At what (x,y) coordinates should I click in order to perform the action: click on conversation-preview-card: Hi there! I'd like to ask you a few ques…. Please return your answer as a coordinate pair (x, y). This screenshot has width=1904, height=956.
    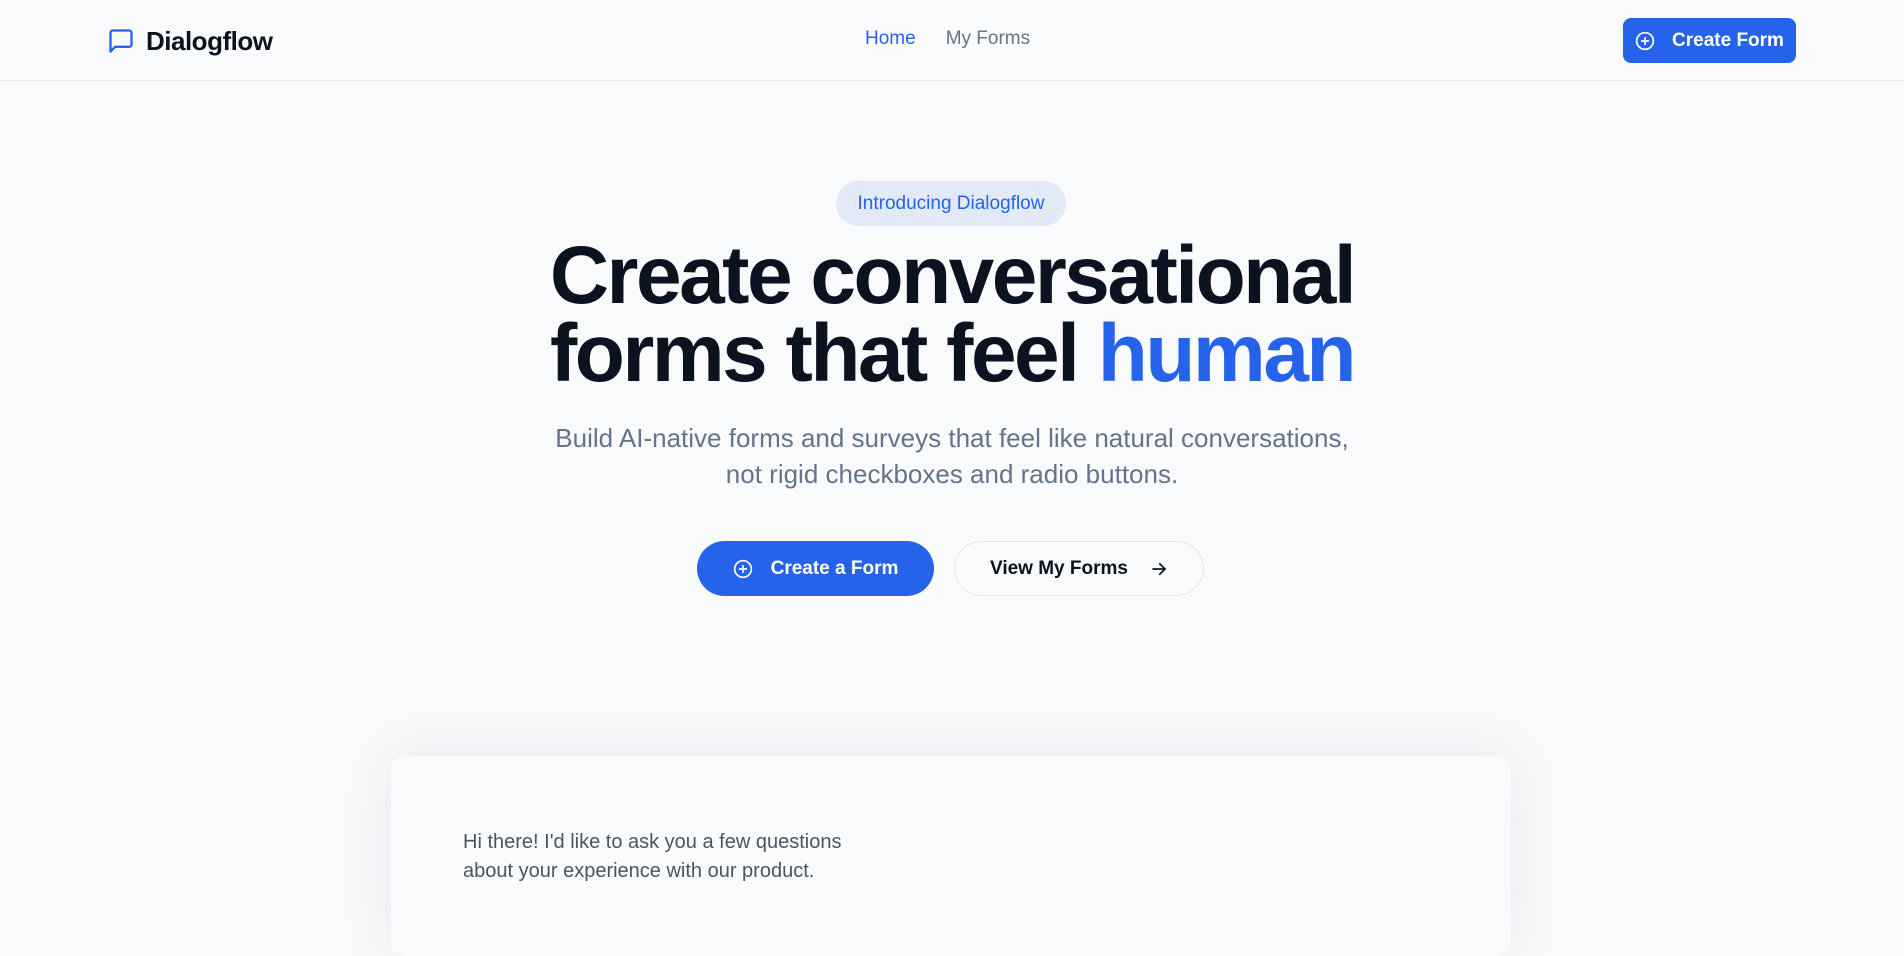
    Looking at the image, I should click on (951, 856).